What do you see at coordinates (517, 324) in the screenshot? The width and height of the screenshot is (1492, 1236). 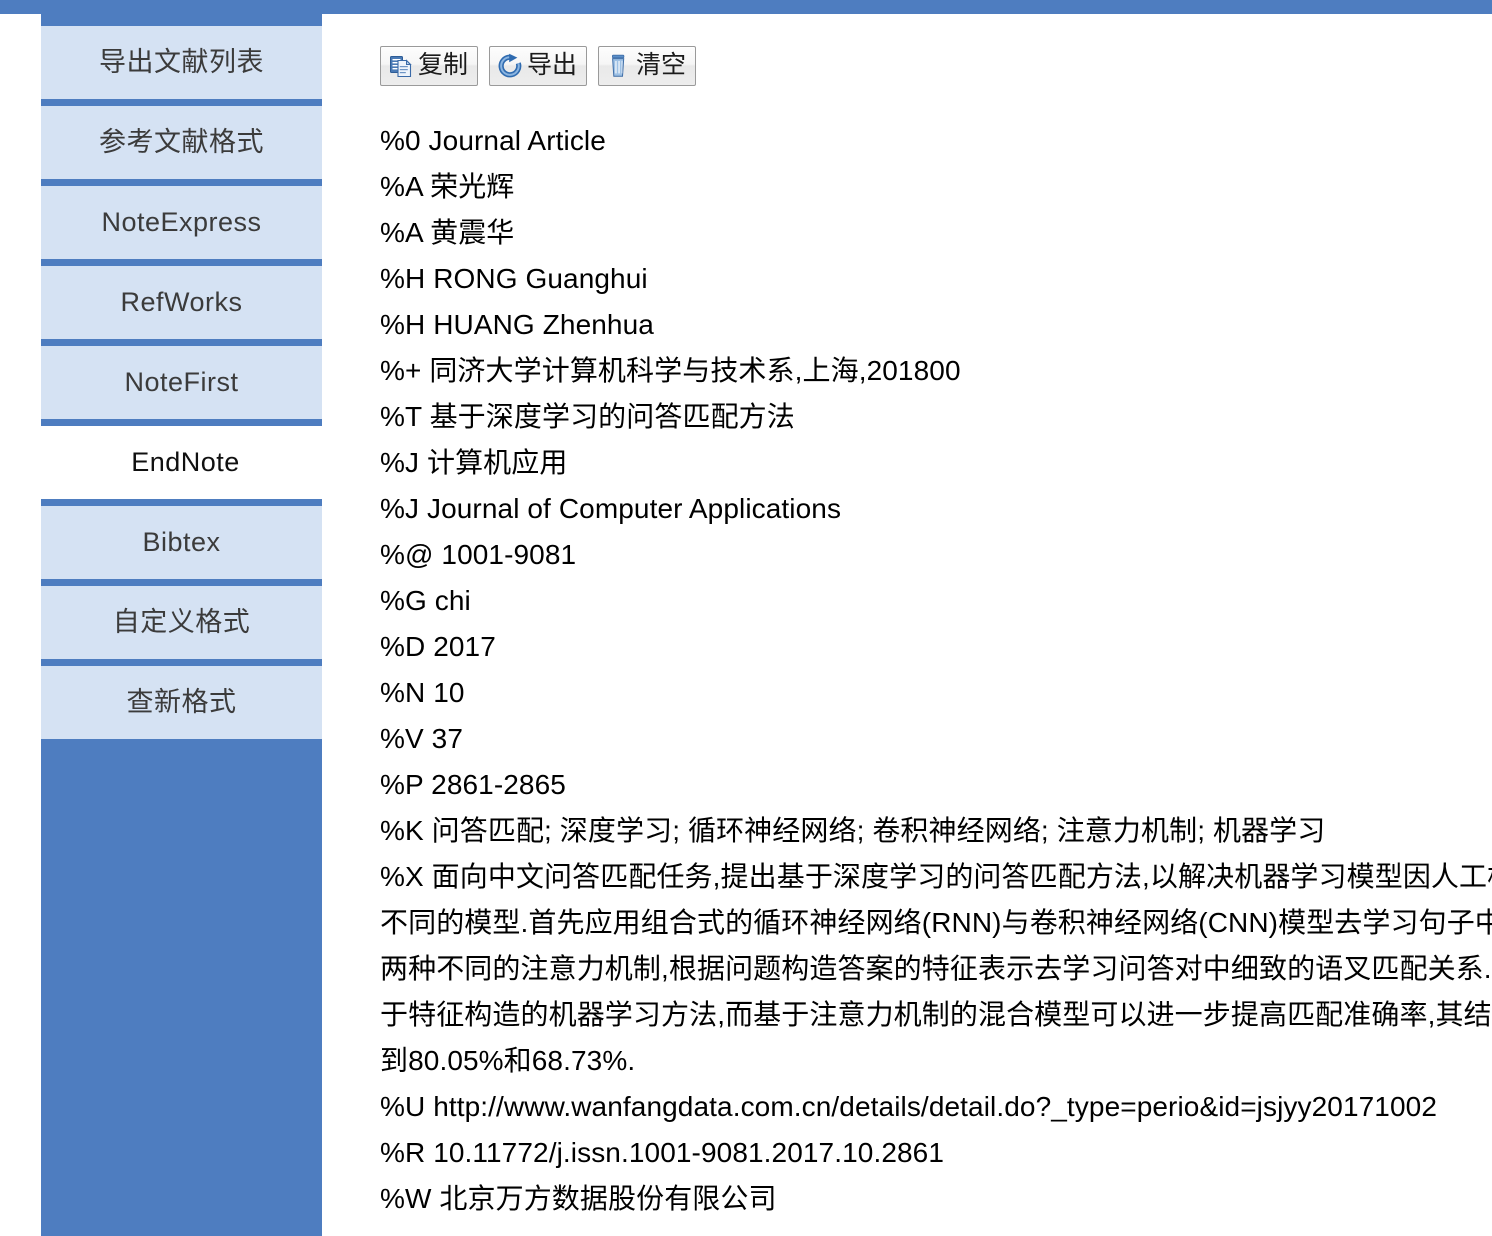 I see `citation-line: %H HUANG Zhenhua` at bounding box center [517, 324].